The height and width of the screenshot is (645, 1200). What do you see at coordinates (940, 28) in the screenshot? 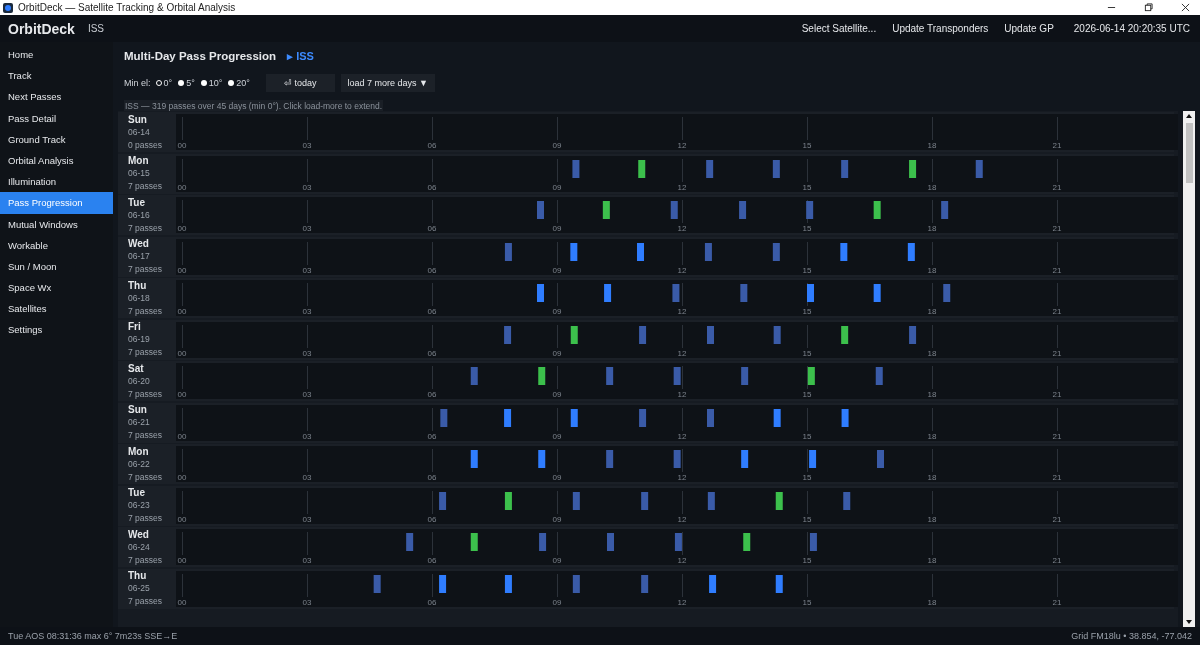
I see `header-button: Update Transponders` at bounding box center [940, 28].